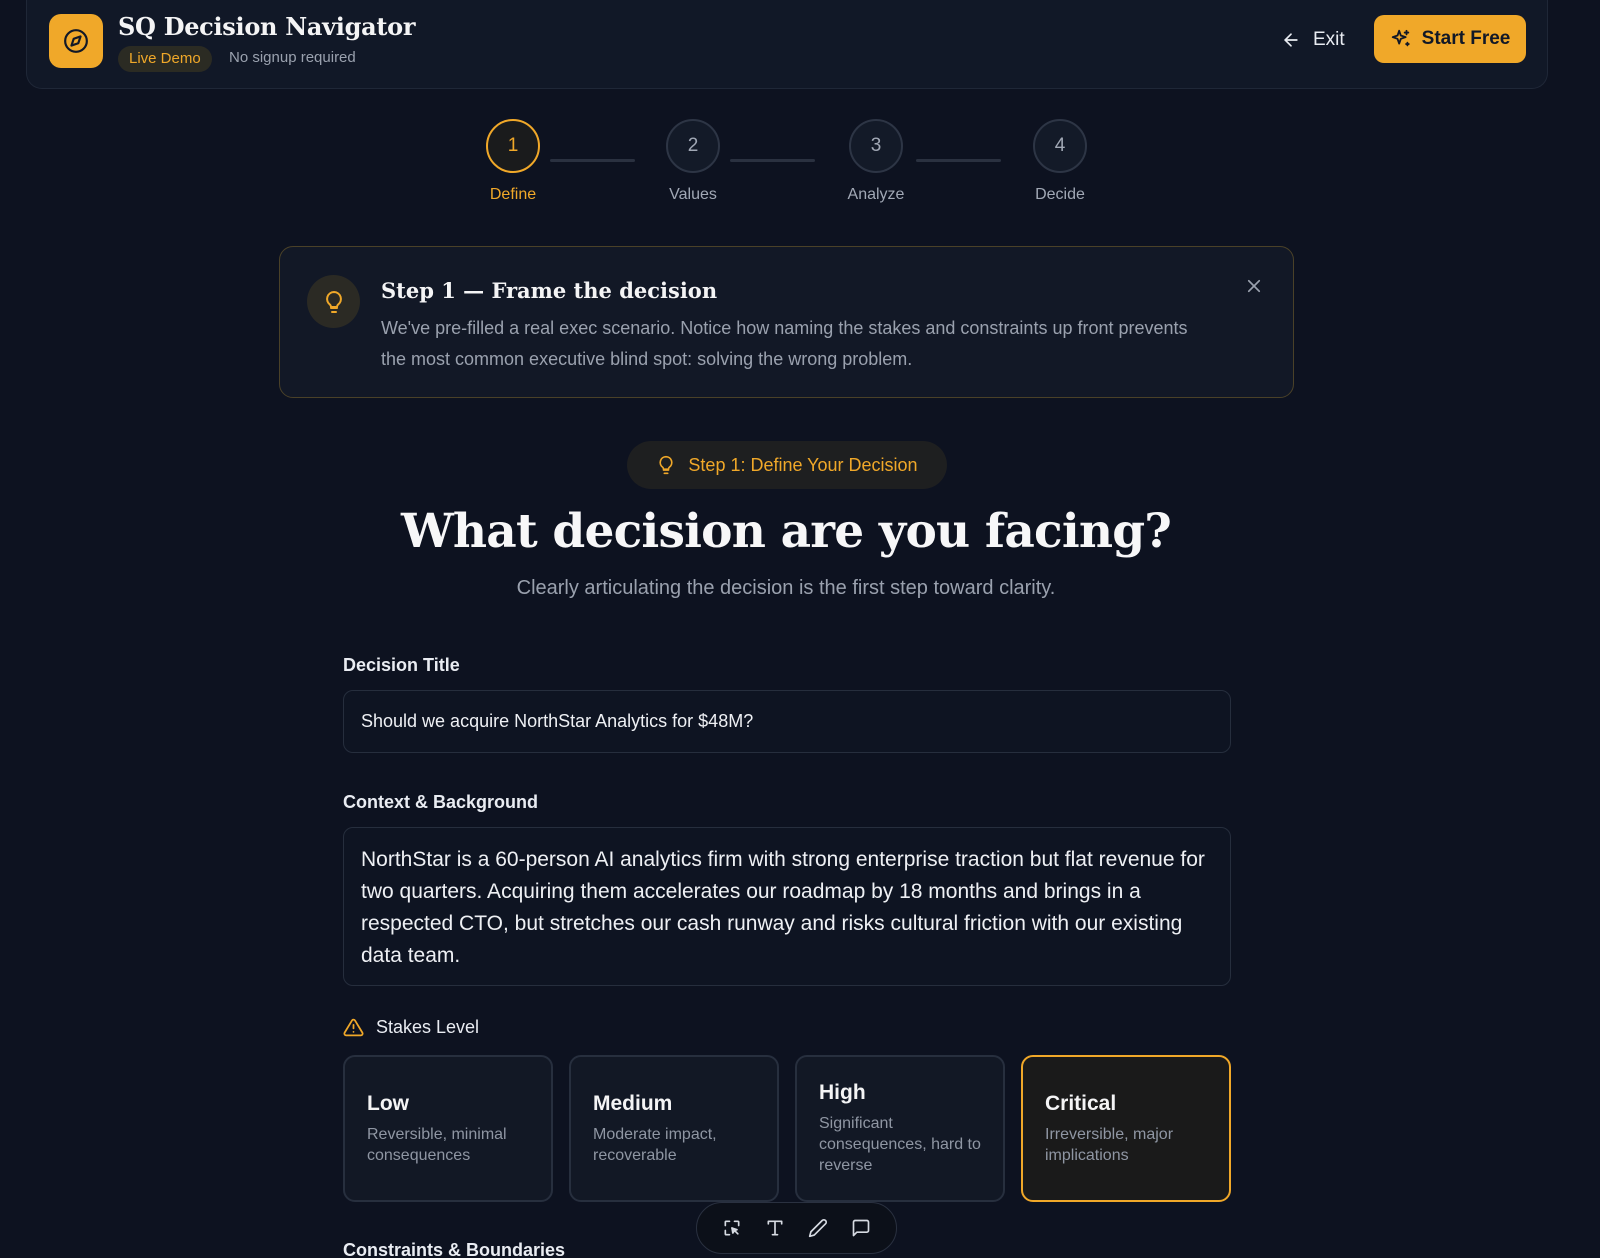 The height and width of the screenshot is (1258, 1600). What do you see at coordinates (1329, 39) in the screenshot?
I see `exit-label: Exit` at bounding box center [1329, 39].